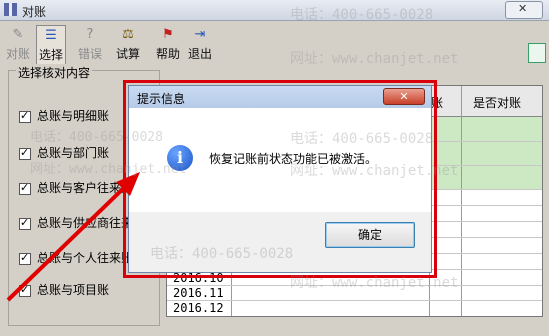 This screenshot has height=336, width=549. I want to click on trial-balance-icon: ⚖, so click(128, 34).